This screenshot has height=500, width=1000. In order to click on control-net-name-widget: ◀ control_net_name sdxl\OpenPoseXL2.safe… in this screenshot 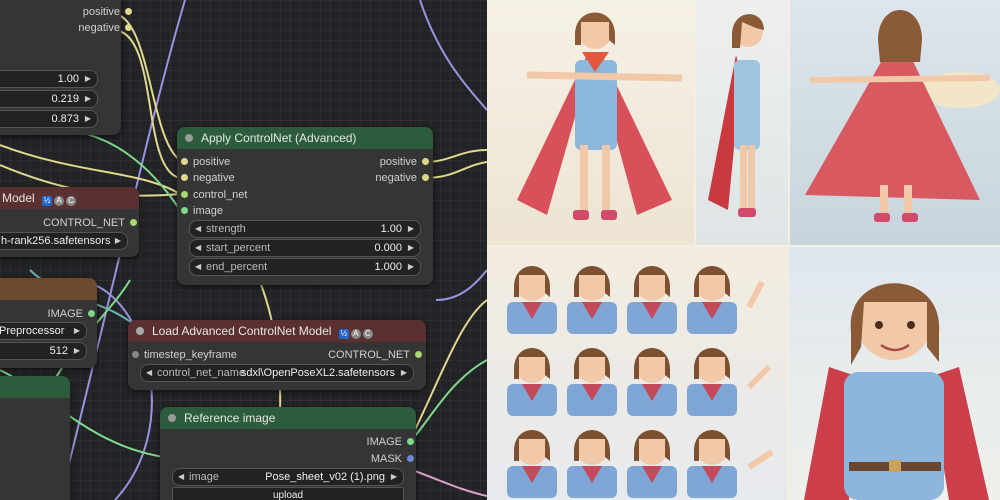, I will do `click(277, 373)`.